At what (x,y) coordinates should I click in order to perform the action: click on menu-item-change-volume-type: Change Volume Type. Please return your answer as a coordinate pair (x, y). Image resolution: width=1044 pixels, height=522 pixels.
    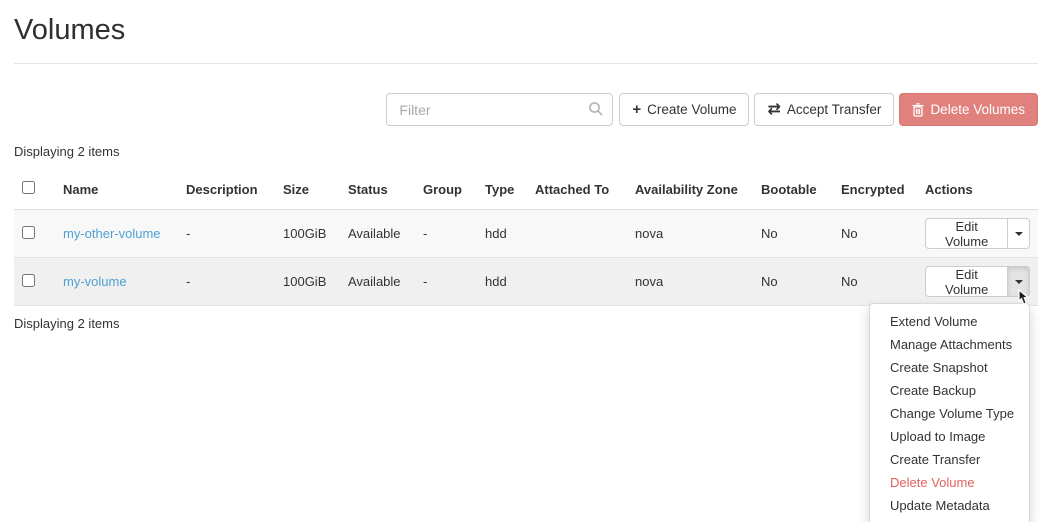
    Looking at the image, I should click on (949, 413).